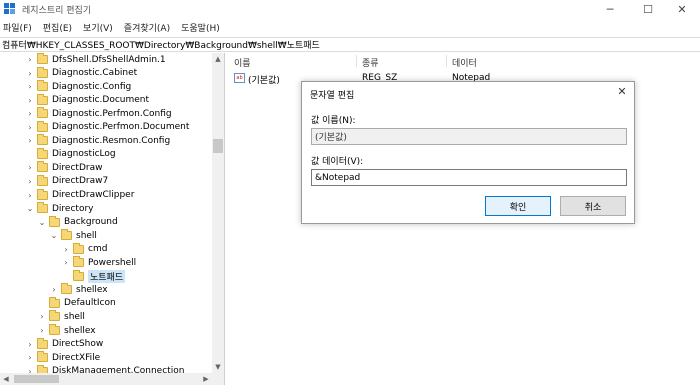 This screenshot has height=385, width=700. Describe the element at coordinates (218, 59) in the screenshot. I see `scroll-up-arrow-icon: ▲` at that location.